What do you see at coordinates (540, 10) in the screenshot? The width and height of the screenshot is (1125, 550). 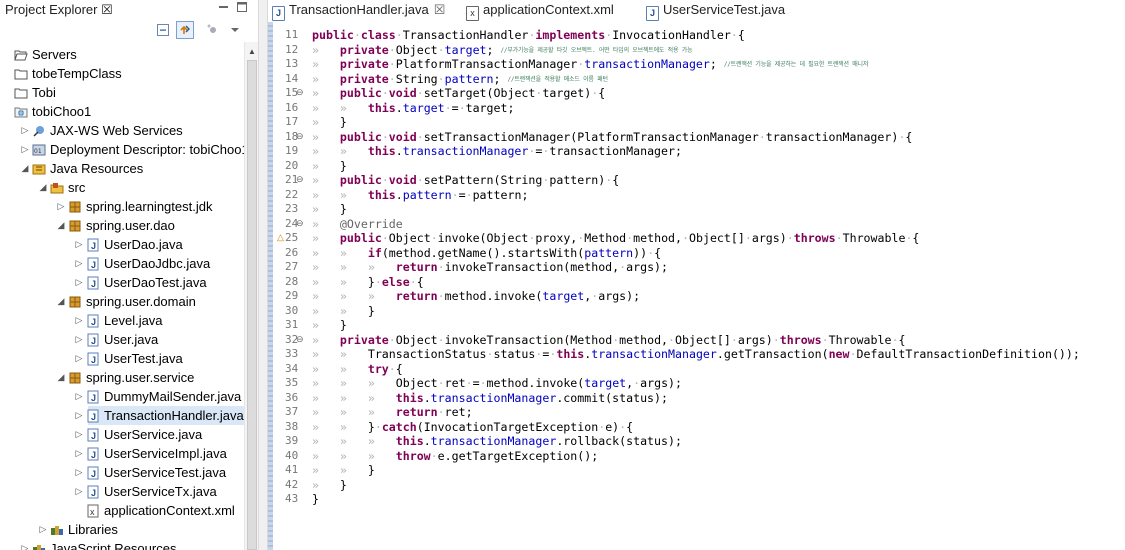 I see `editor-tab: x applicationContext.xml` at bounding box center [540, 10].